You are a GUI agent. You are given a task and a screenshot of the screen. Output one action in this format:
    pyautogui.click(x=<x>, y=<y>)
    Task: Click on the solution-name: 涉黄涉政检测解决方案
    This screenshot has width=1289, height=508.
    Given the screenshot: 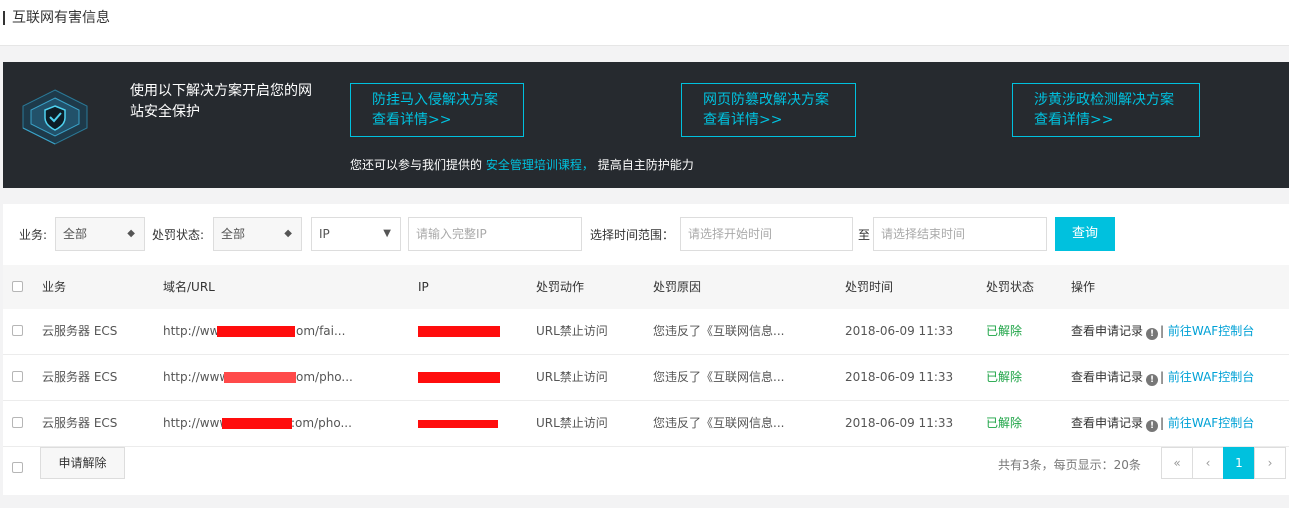 What is the action you would take?
    pyautogui.click(x=1104, y=100)
    